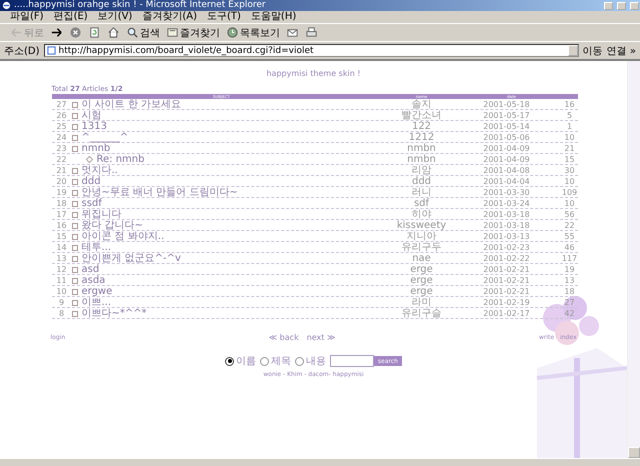 Image resolution: width=640 pixels, height=466 pixels. Describe the element at coordinates (123, 236) in the screenshot. I see `post-title-link: 아이콘 점 봐야지..` at that location.